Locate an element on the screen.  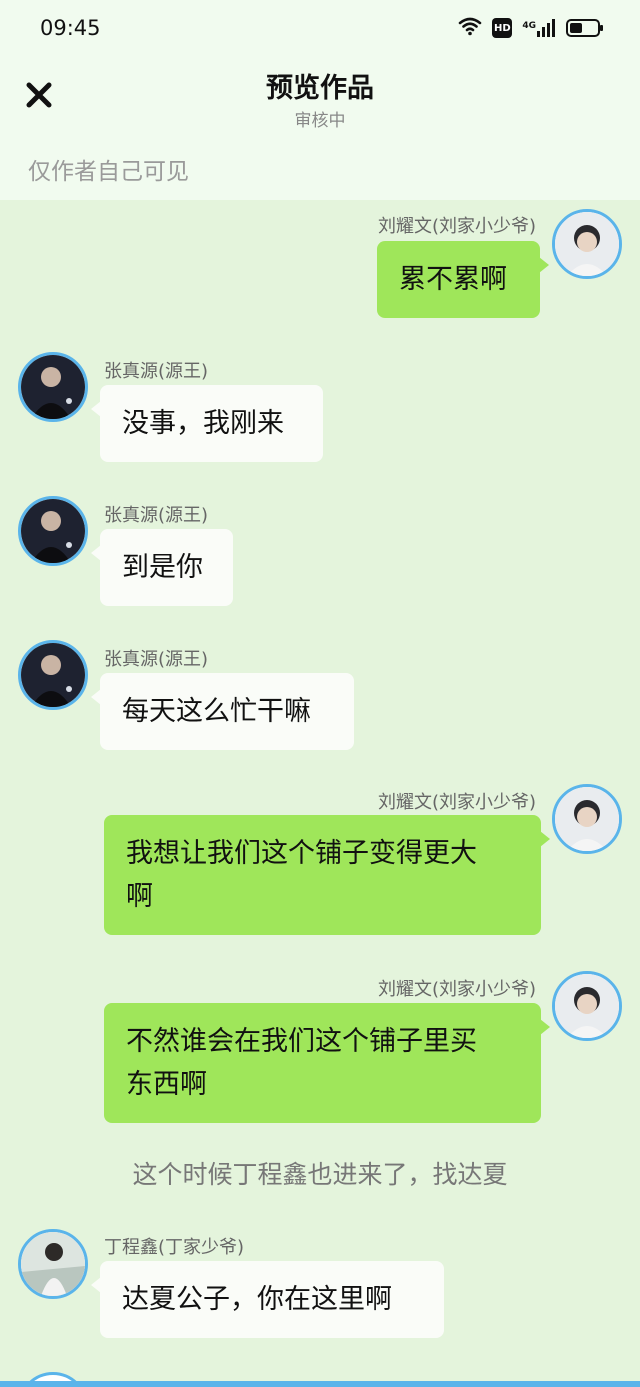
message-bubble: 每天这么忙干嘛 is located at coordinates (222, 711).